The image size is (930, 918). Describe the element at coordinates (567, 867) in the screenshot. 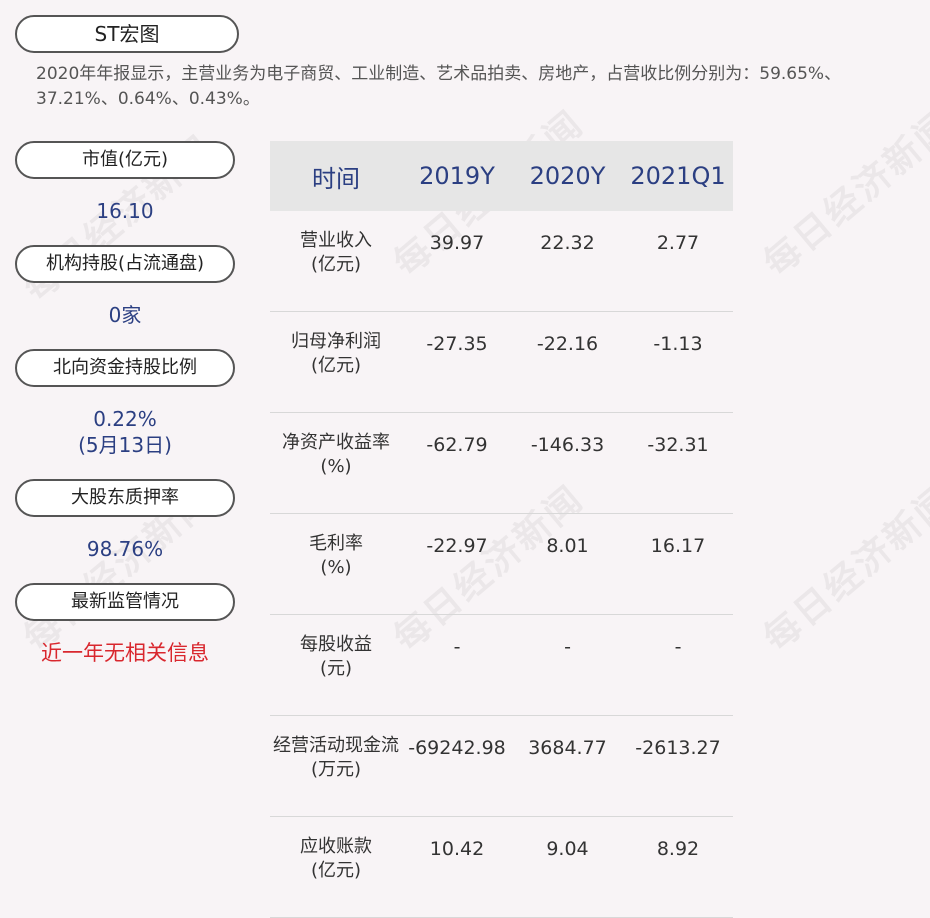

I see `value-cell: 9.04` at that location.